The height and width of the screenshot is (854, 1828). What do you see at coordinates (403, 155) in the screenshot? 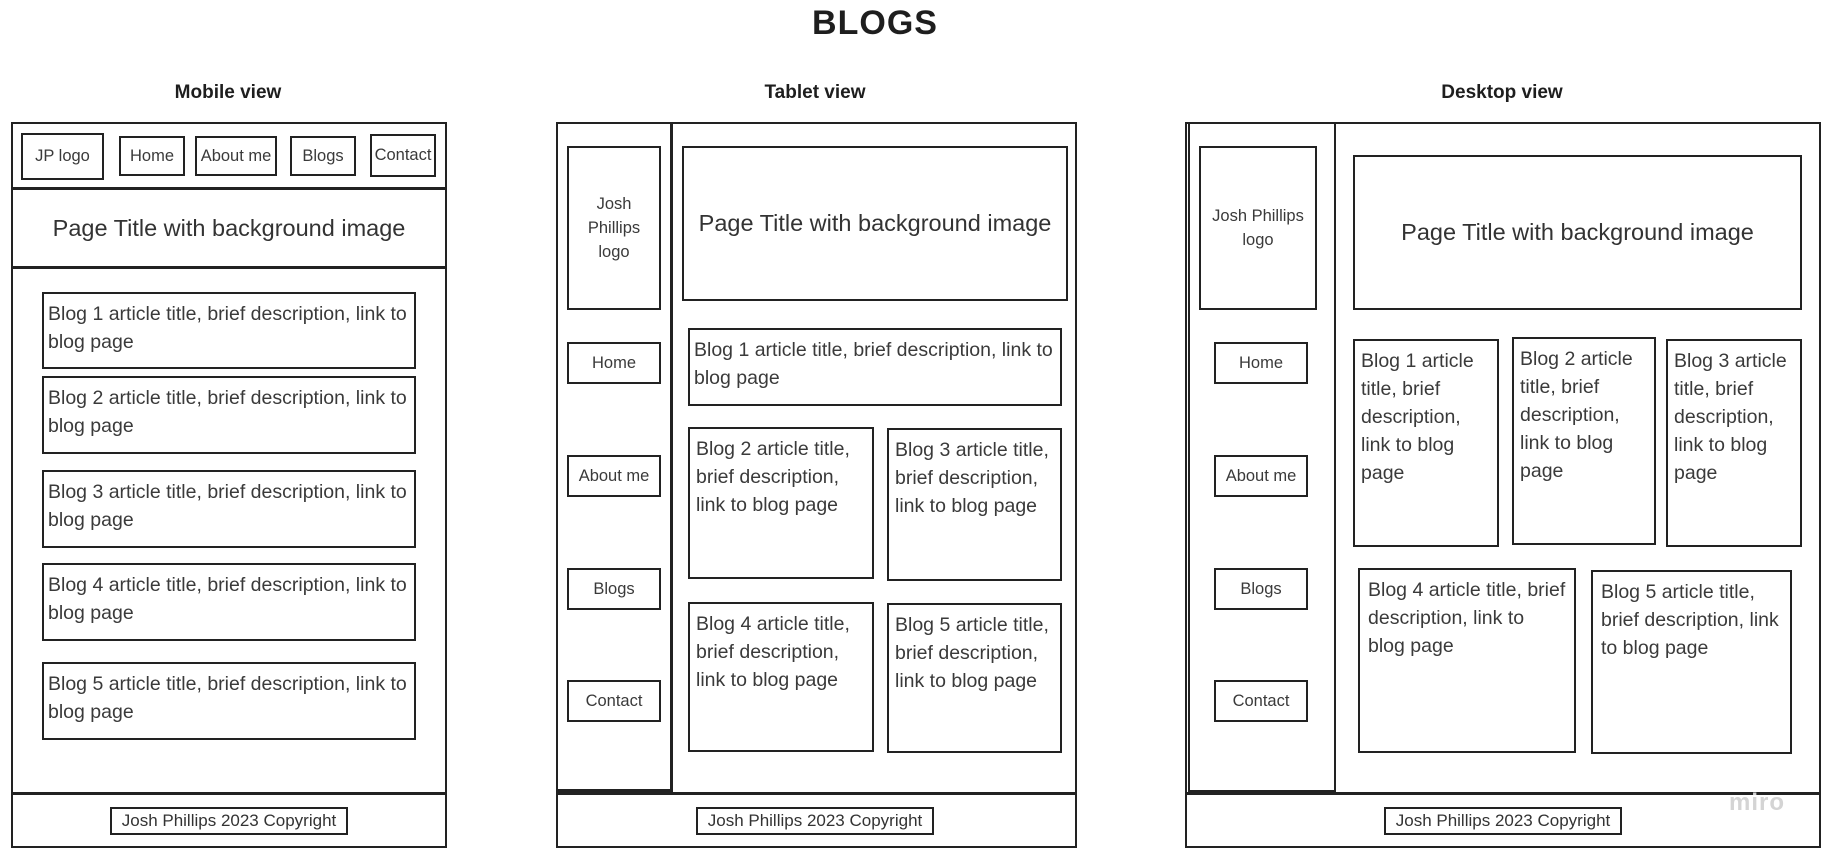
I see `mobile-nav-contact: Contact` at bounding box center [403, 155].